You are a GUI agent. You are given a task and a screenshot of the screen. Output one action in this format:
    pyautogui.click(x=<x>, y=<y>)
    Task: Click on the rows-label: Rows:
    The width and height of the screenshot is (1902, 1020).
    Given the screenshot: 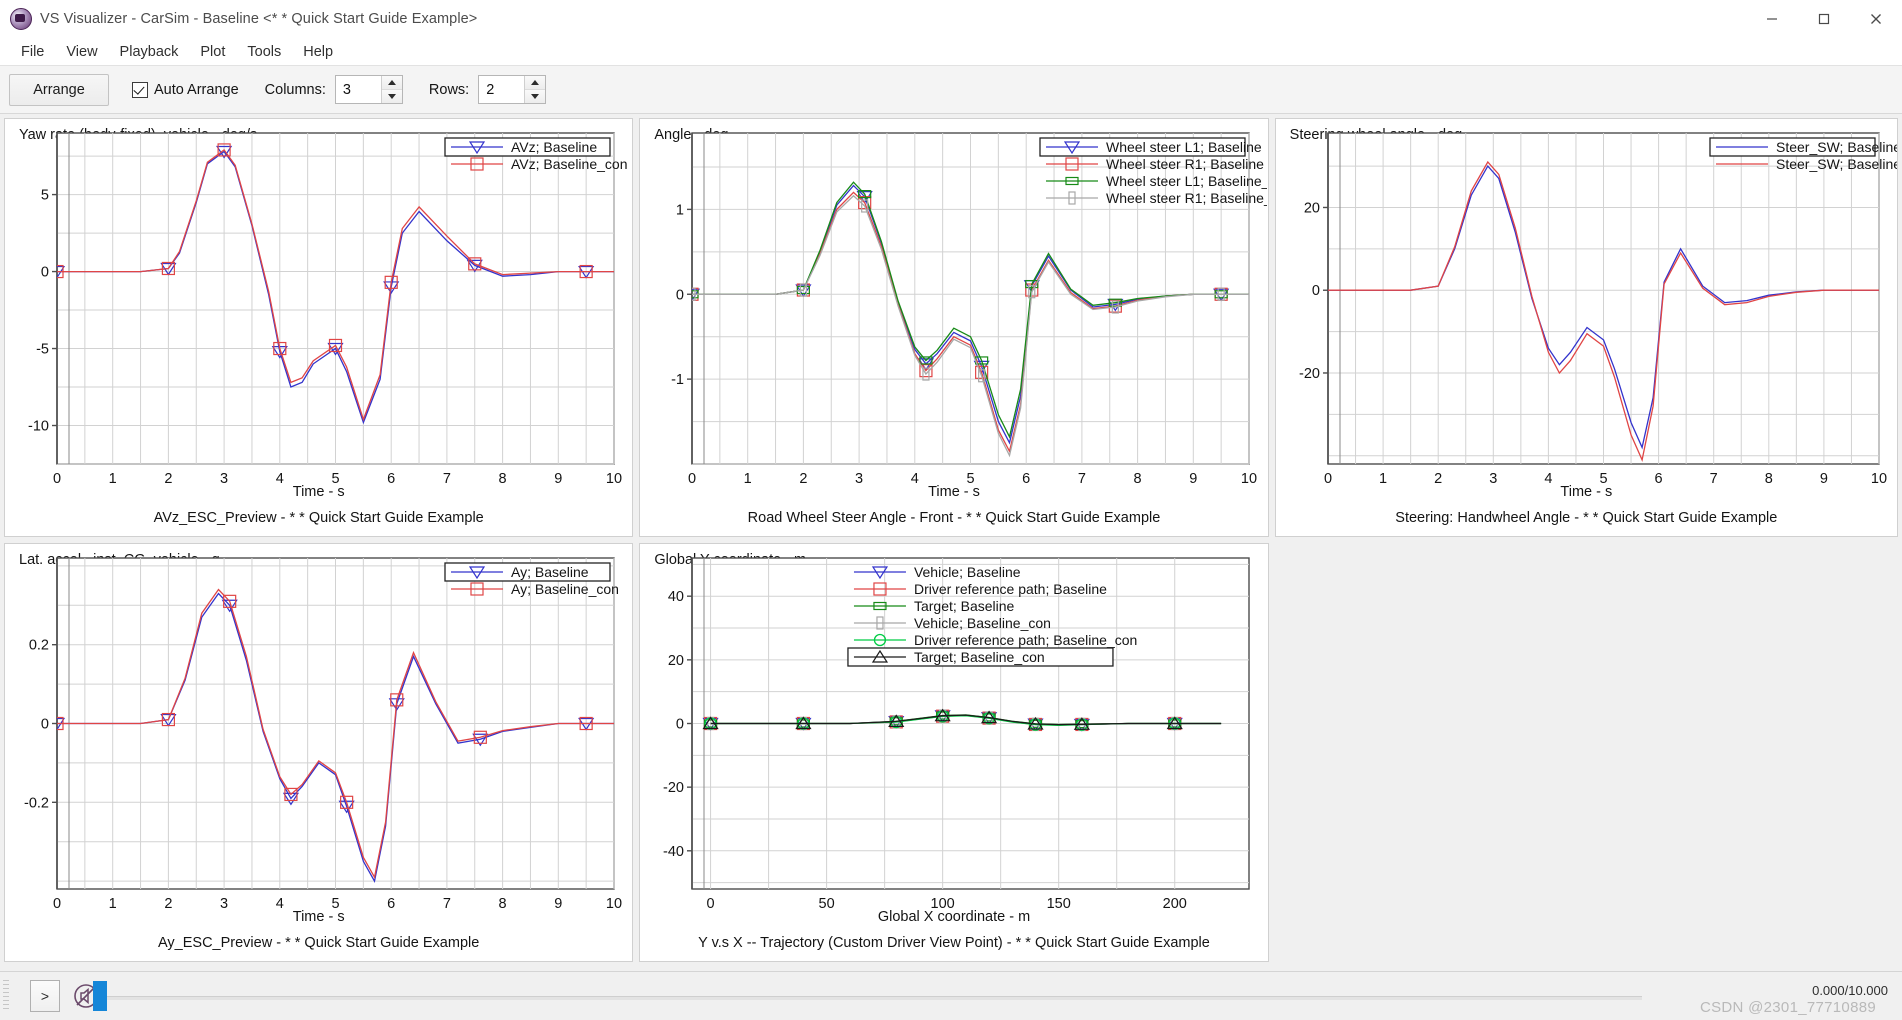 What is the action you would take?
    pyautogui.click(x=449, y=89)
    